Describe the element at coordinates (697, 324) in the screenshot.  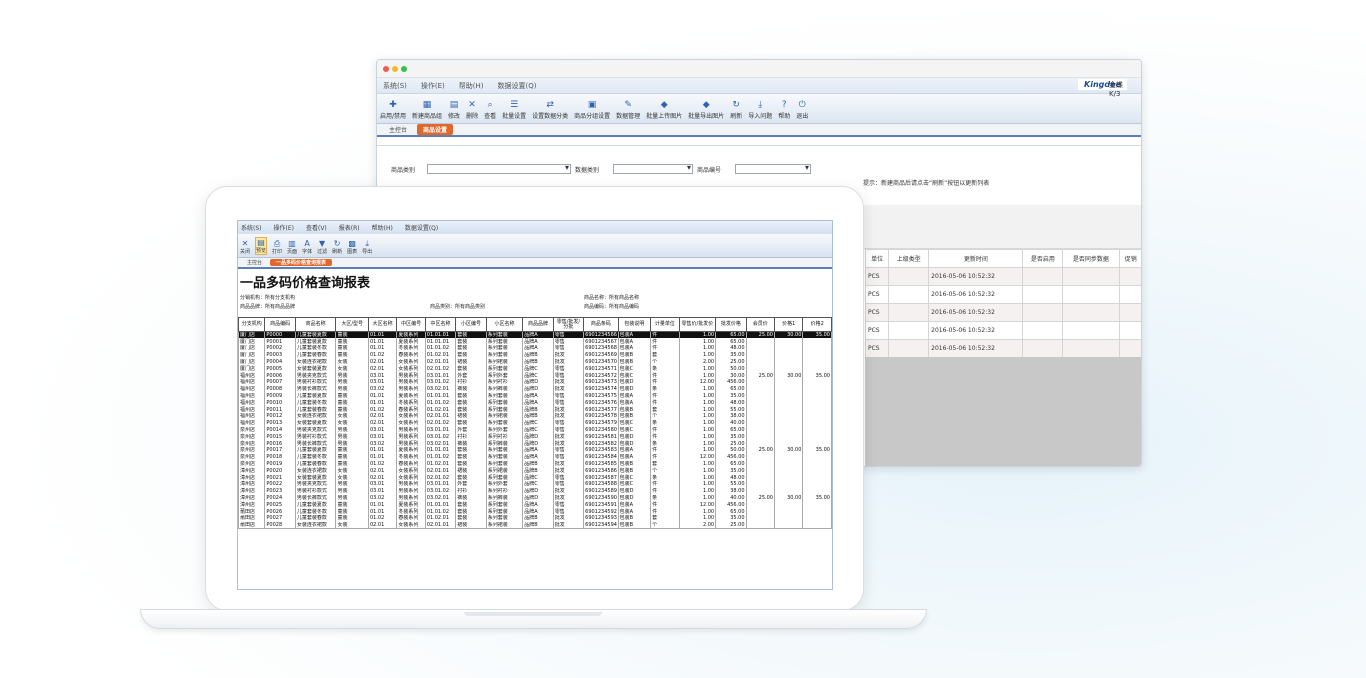
I see `report-column-header: 零售价/批发价` at that location.